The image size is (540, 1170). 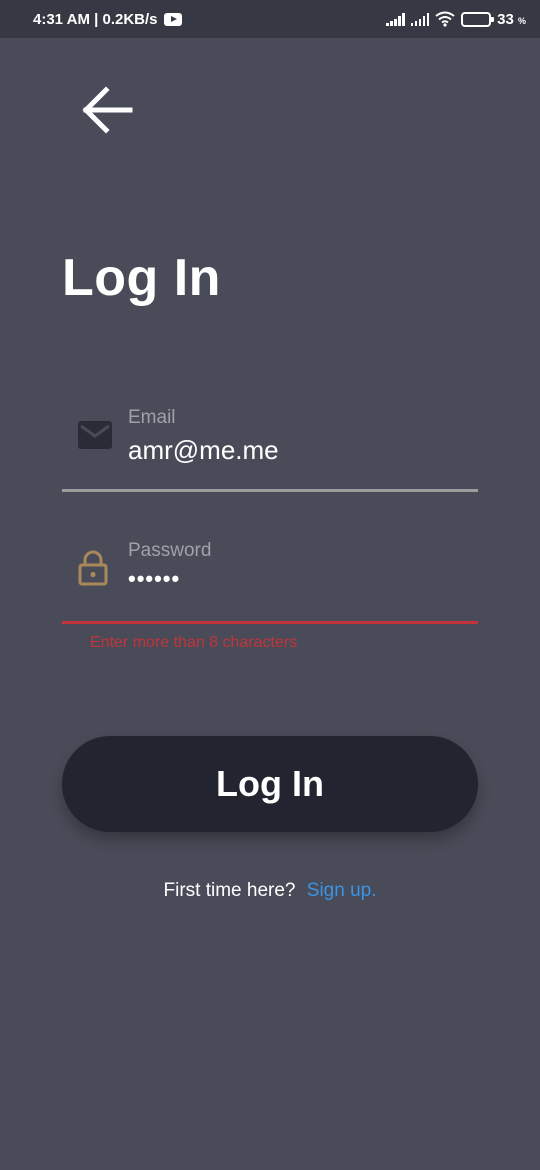 What do you see at coordinates (229, 890) in the screenshot?
I see `signup-prompt: First time here?` at bounding box center [229, 890].